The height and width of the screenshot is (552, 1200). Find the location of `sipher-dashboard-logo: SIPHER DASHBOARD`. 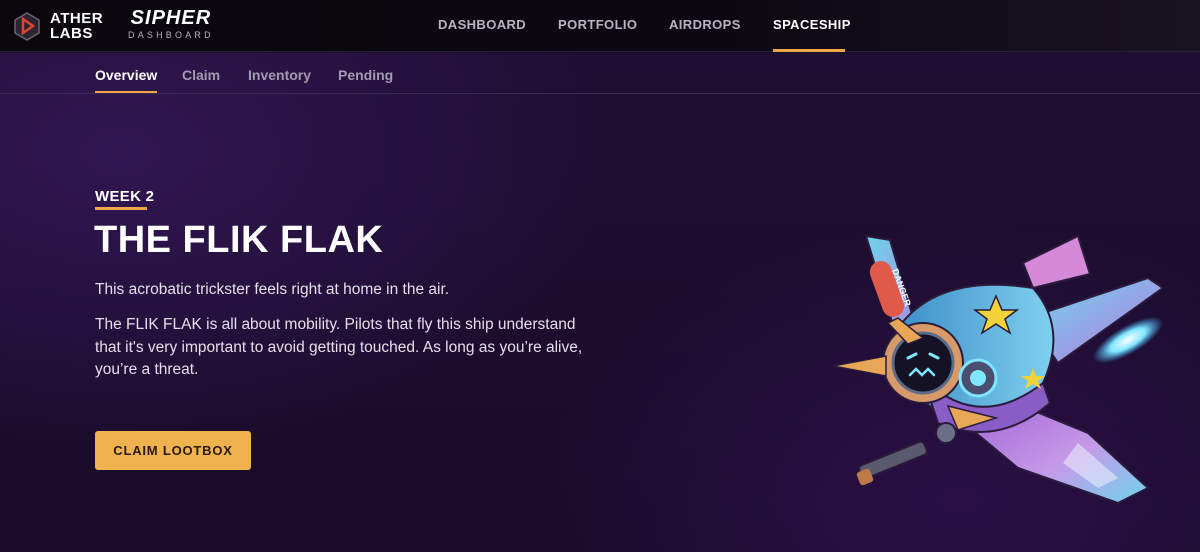

sipher-dashboard-logo: SIPHER DASHBOARD is located at coordinates (171, 24).